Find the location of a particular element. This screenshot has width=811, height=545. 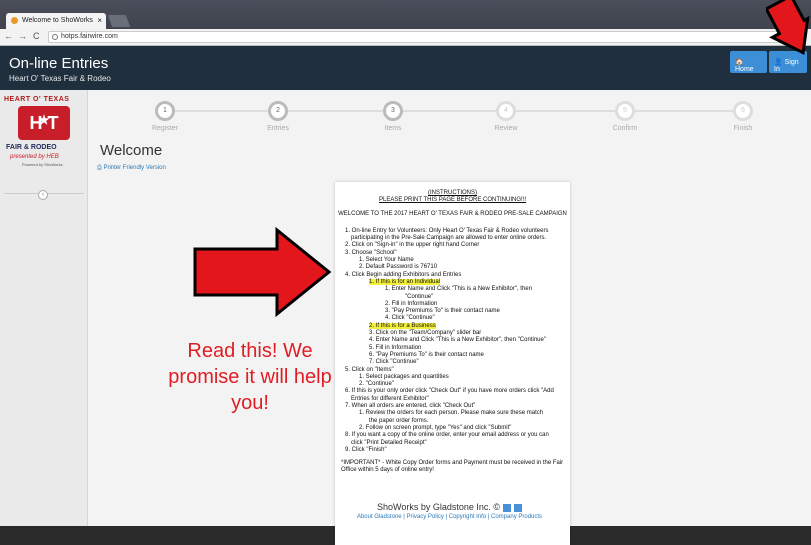

red-arrow-down-icon is located at coordinates (788, 28).